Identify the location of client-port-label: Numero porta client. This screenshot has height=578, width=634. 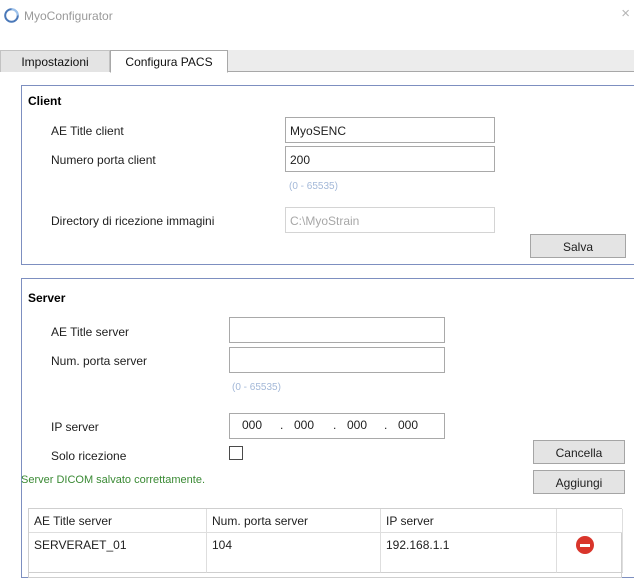
(103, 160).